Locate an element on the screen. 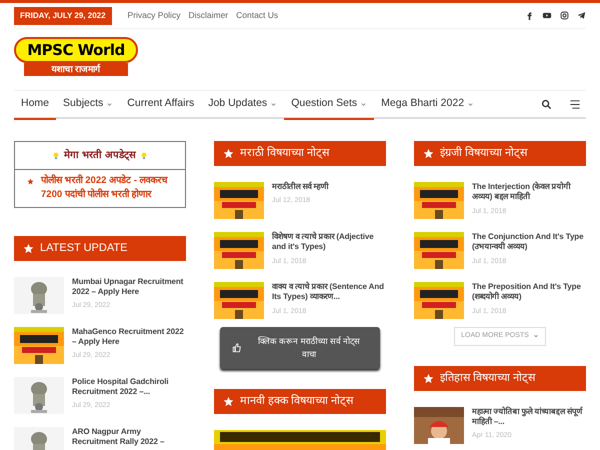 This screenshot has height=450, width=600. section-title: मराठी विषयाच्या नोट्स is located at coordinates (285, 153).